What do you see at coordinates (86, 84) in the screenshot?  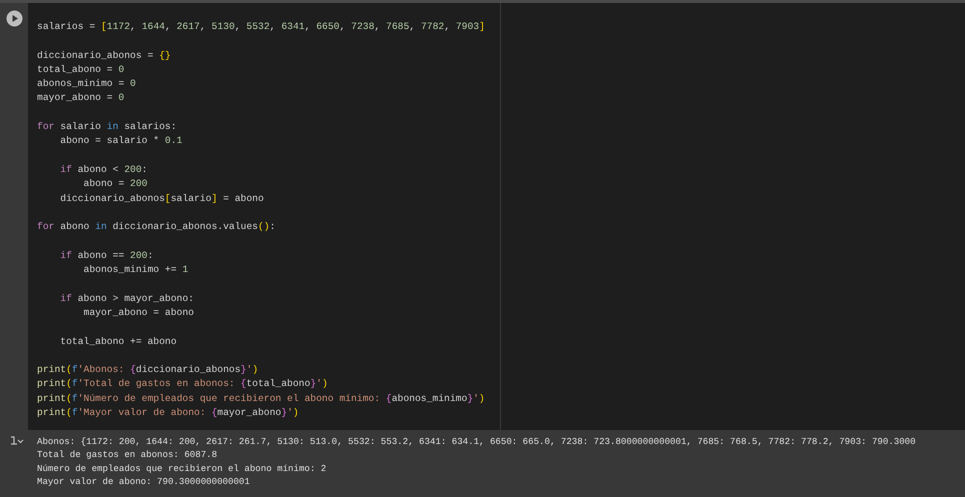 I see `code-line: abonos_minimo = 0` at bounding box center [86, 84].